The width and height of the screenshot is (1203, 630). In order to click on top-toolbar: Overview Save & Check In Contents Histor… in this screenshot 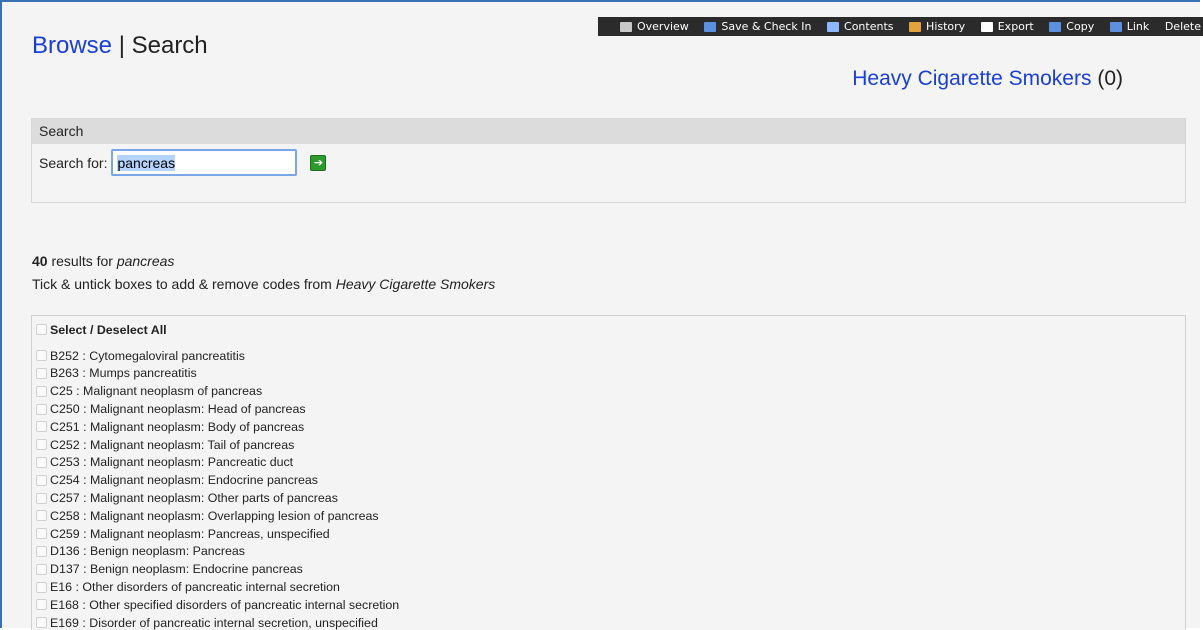, I will do `click(900, 26)`.